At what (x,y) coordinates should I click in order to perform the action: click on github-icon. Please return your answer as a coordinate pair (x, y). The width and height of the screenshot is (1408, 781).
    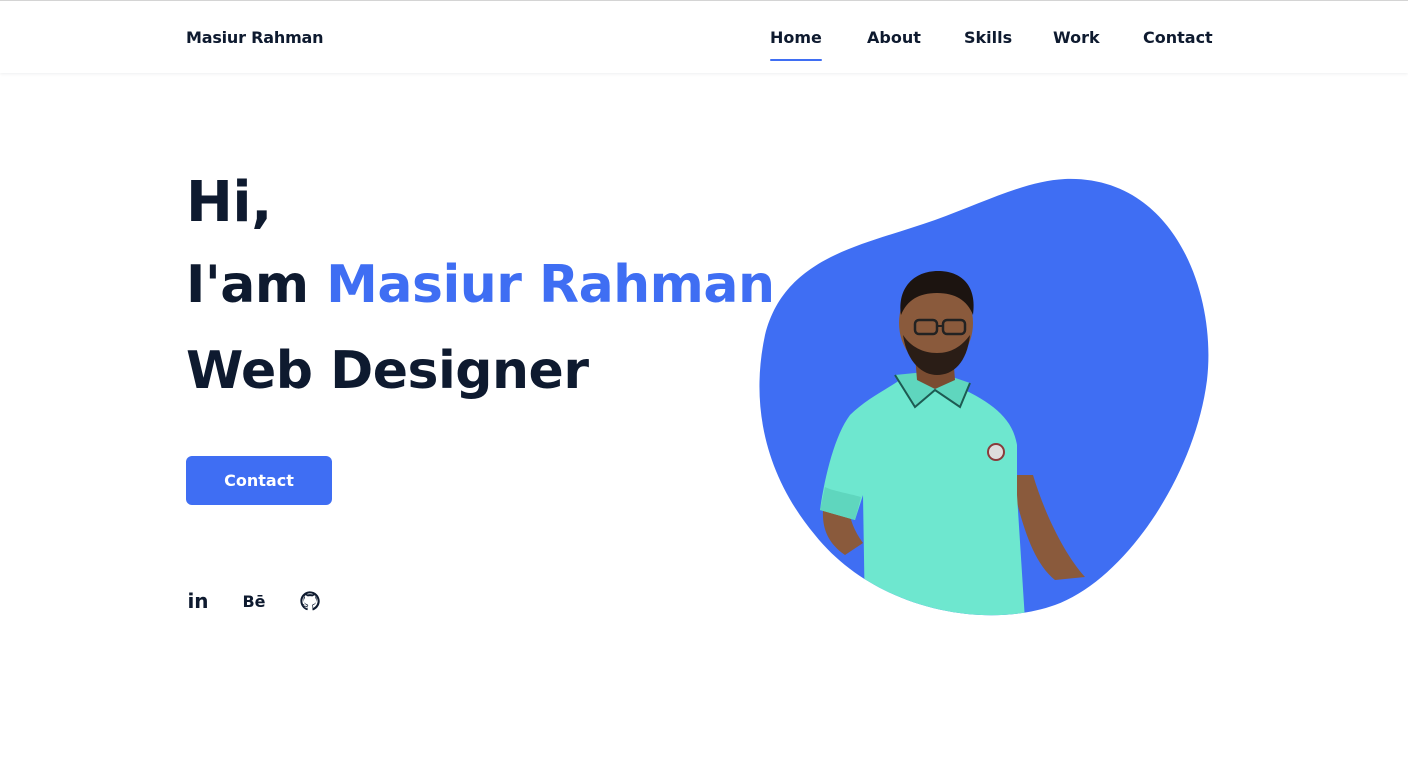
    Looking at the image, I should click on (310, 601).